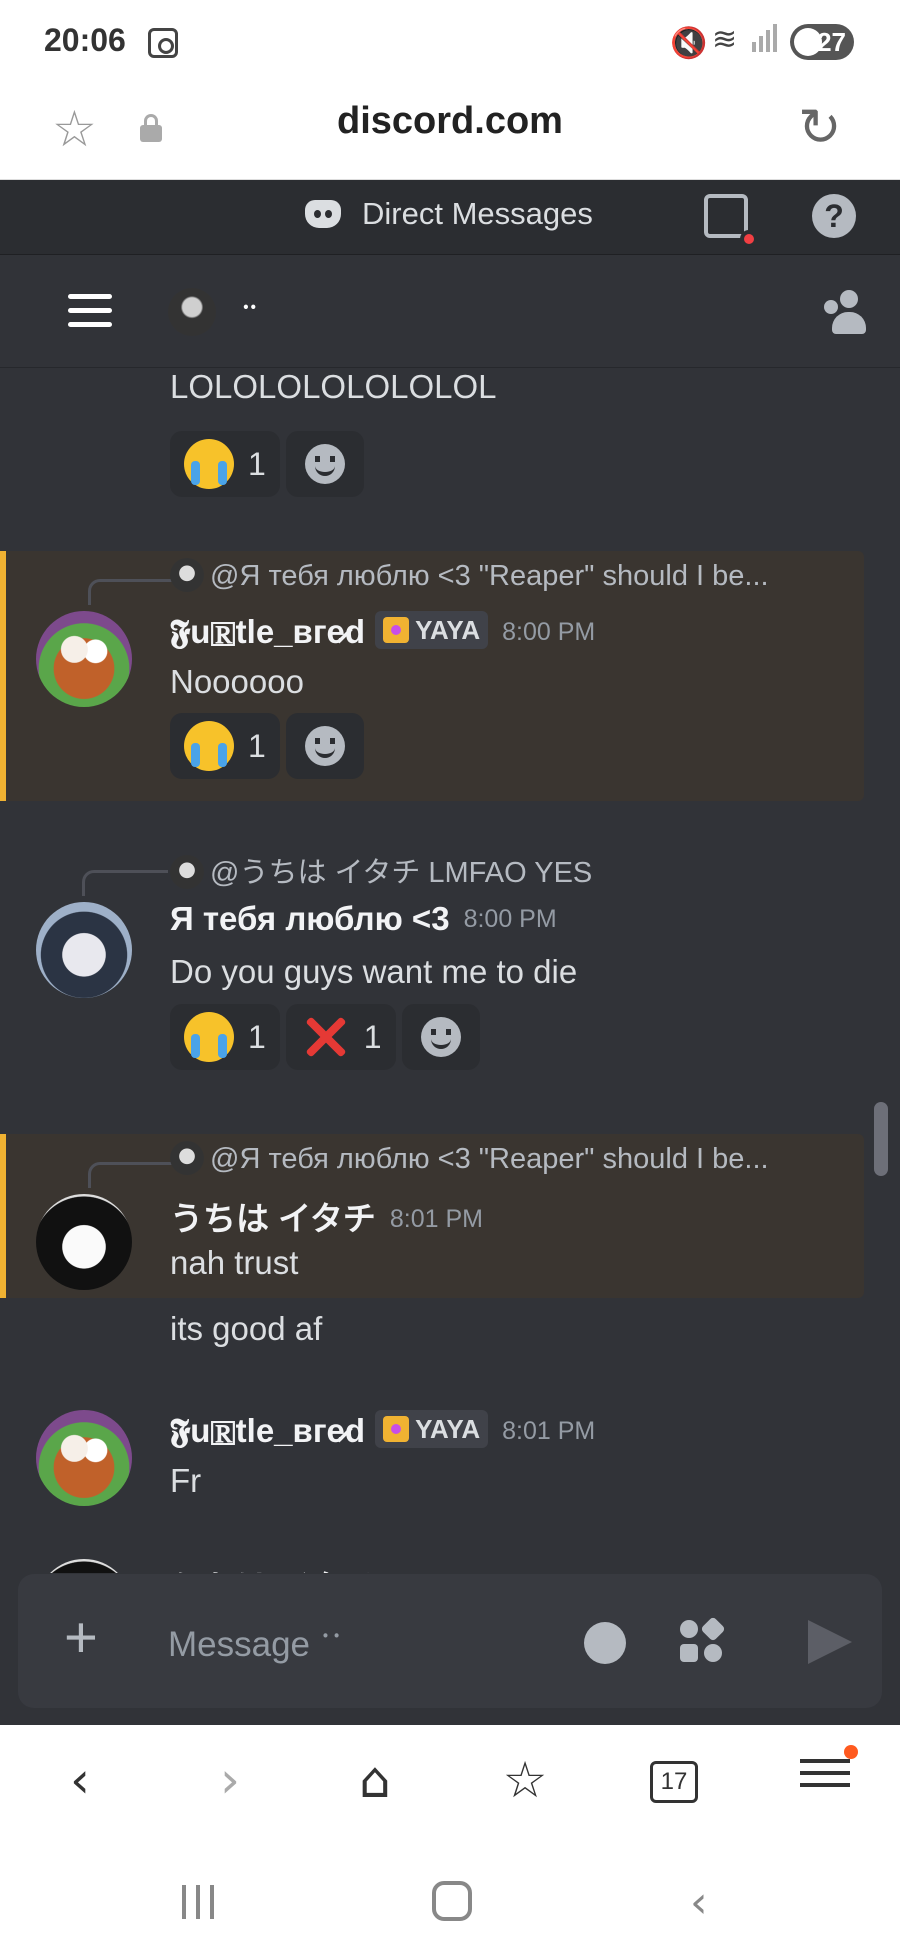 The height and width of the screenshot is (1950, 900). Describe the element at coordinates (323, 214) in the screenshot. I see `discord-logo-icon` at that location.